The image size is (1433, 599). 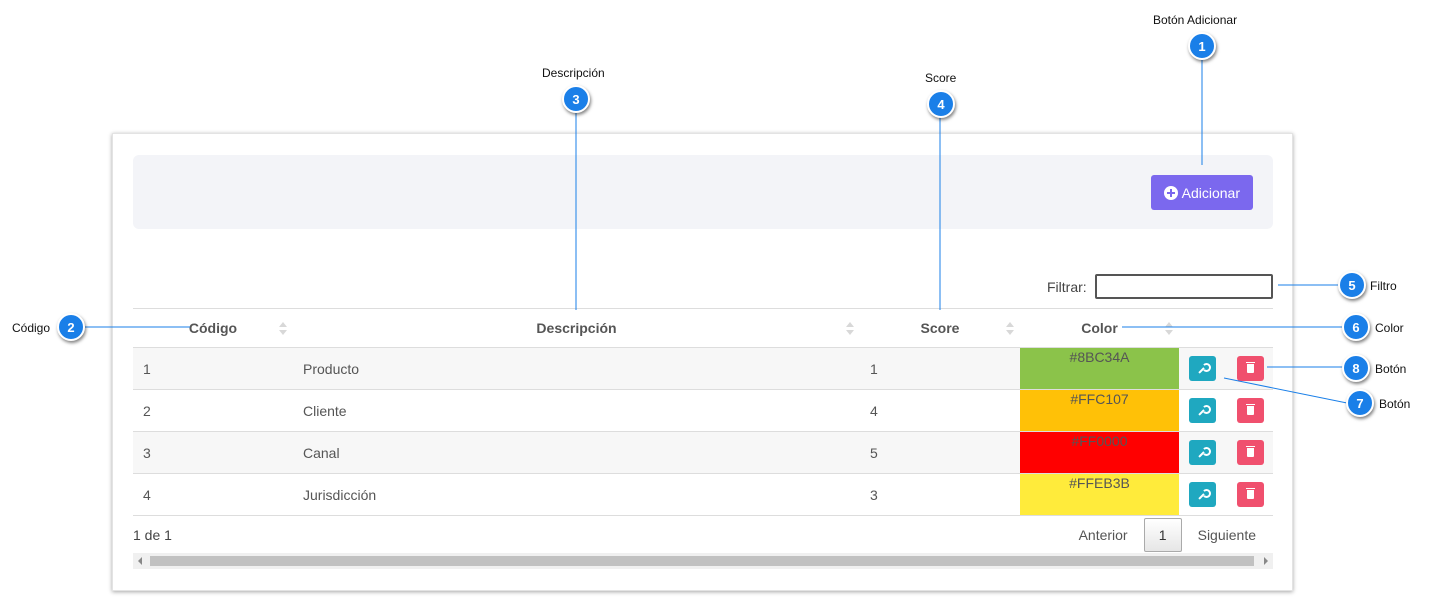 I want to click on callout-badge-8: 8, so click(x=1356, y=368).